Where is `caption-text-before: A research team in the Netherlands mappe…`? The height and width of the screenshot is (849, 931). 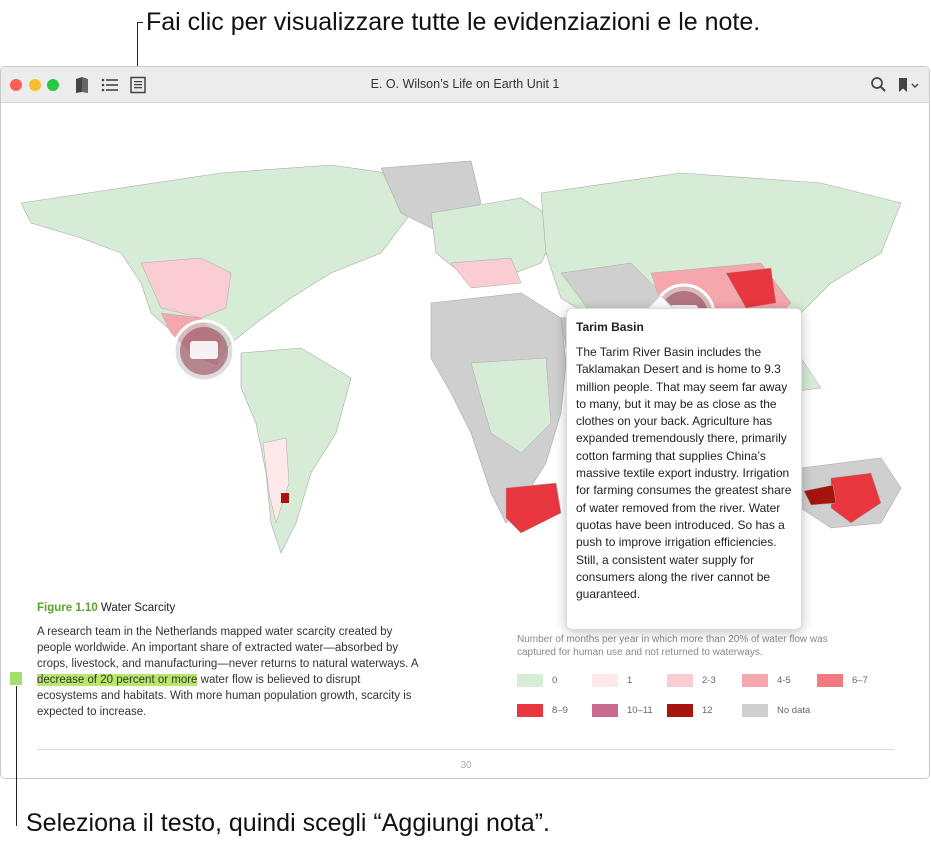 caption-text-before: A research team in the Netherlands mappe… is located at coordinates (227, 648).